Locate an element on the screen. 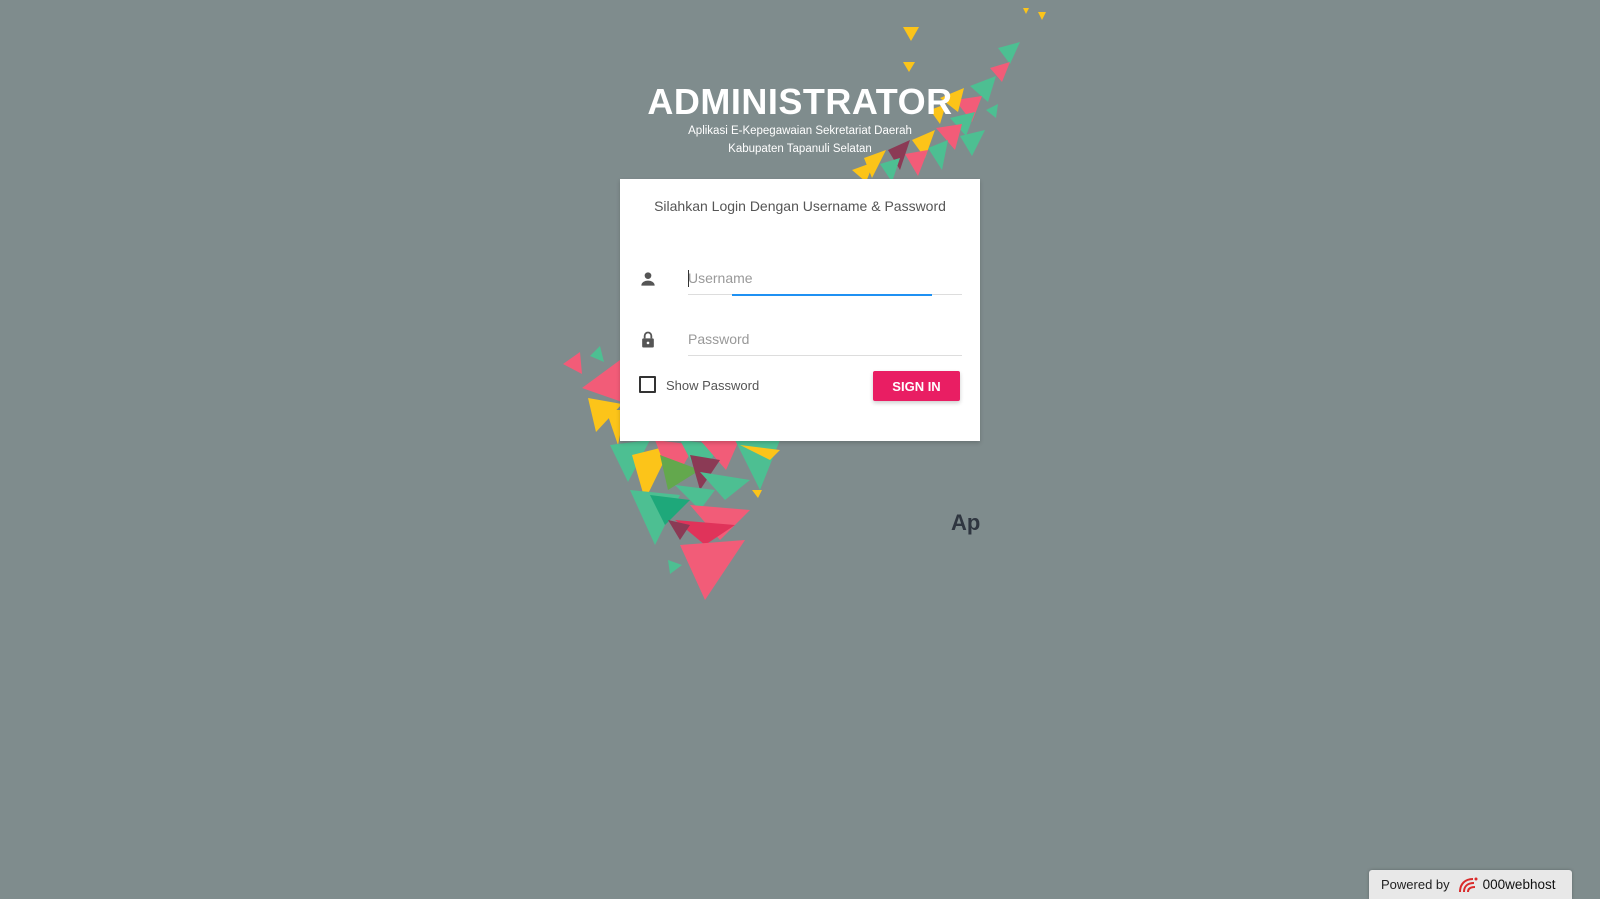 The image size is (1600, 899). username-focus-underline is located at coordinates (832, 295).